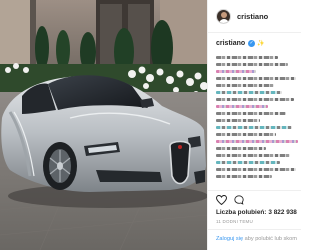 Image resolution: width=320 pixels, height=250 pixels. Describe the element at coordinates (229, 239) in the screenshot. I see `login-link: Zaloguj się` at that location.